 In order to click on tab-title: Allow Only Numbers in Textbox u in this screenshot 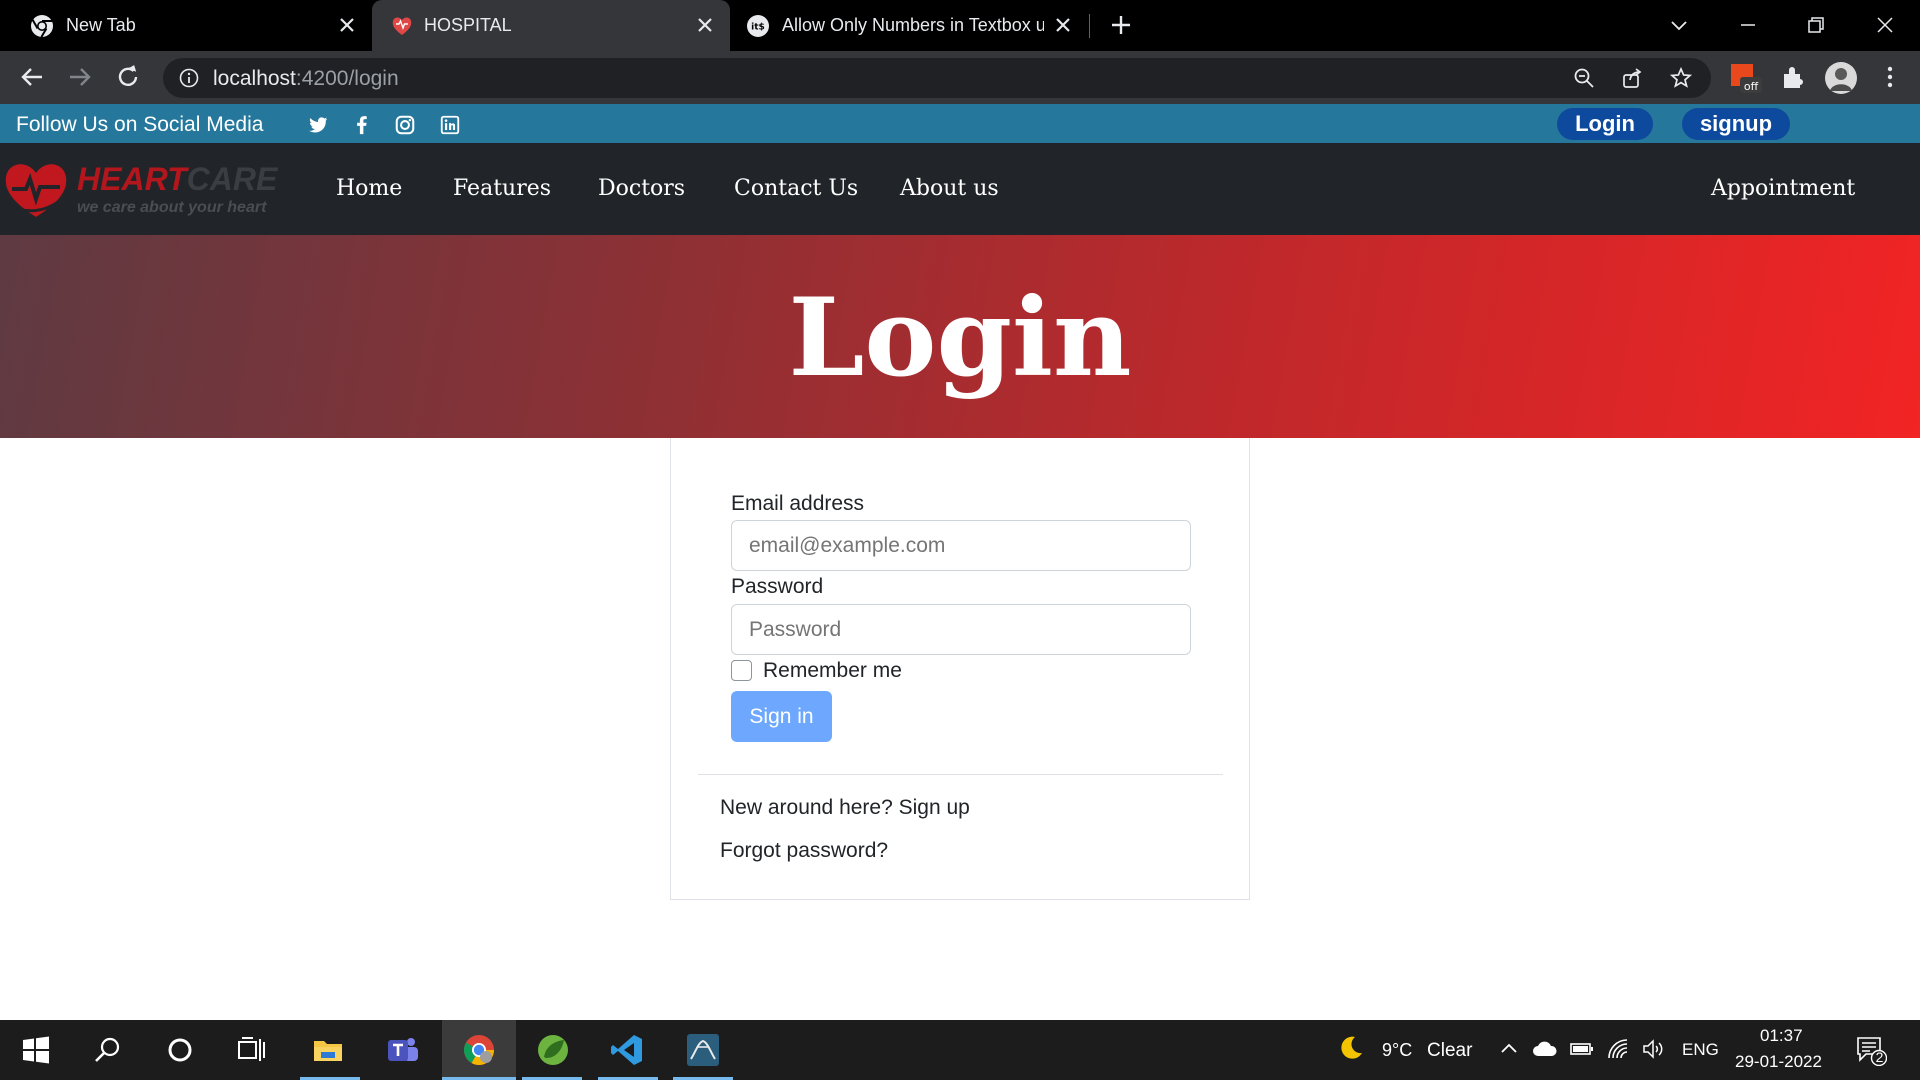, I will do `click(913, 25)`.